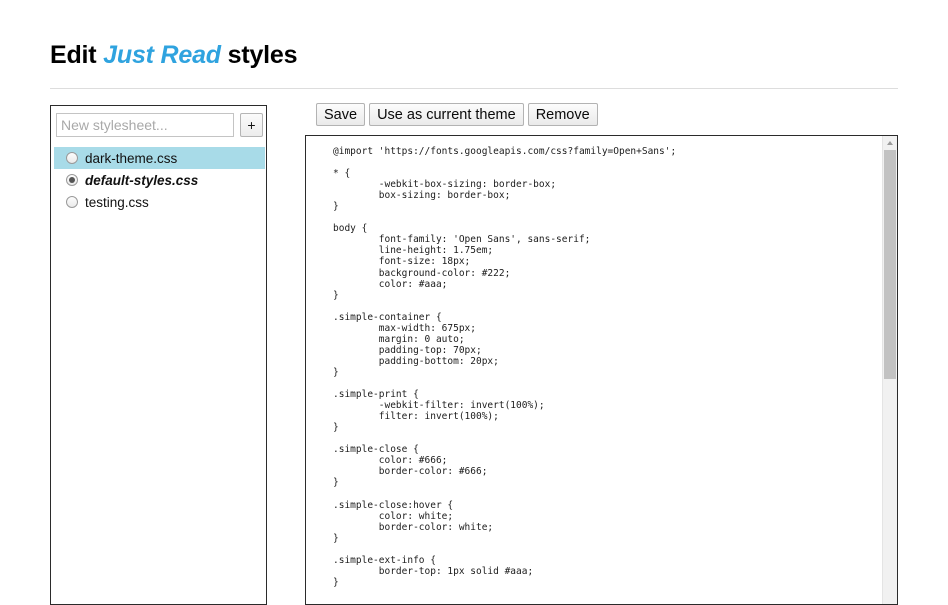 The width and height of the screenshot is (948, 605). I want to click on scroll-up-arrow-icon, so click(890, 142).